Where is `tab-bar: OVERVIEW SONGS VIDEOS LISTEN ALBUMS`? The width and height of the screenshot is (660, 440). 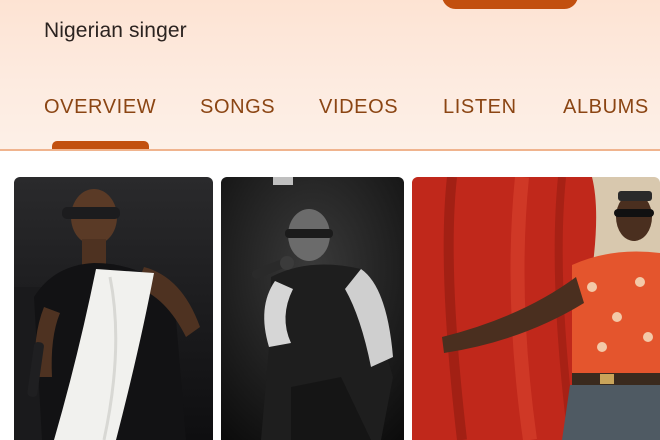
tab-bar: OVERVIEW SONGS VIDEOS LISTEN ALBUMS is located at coordinates (330, 119).